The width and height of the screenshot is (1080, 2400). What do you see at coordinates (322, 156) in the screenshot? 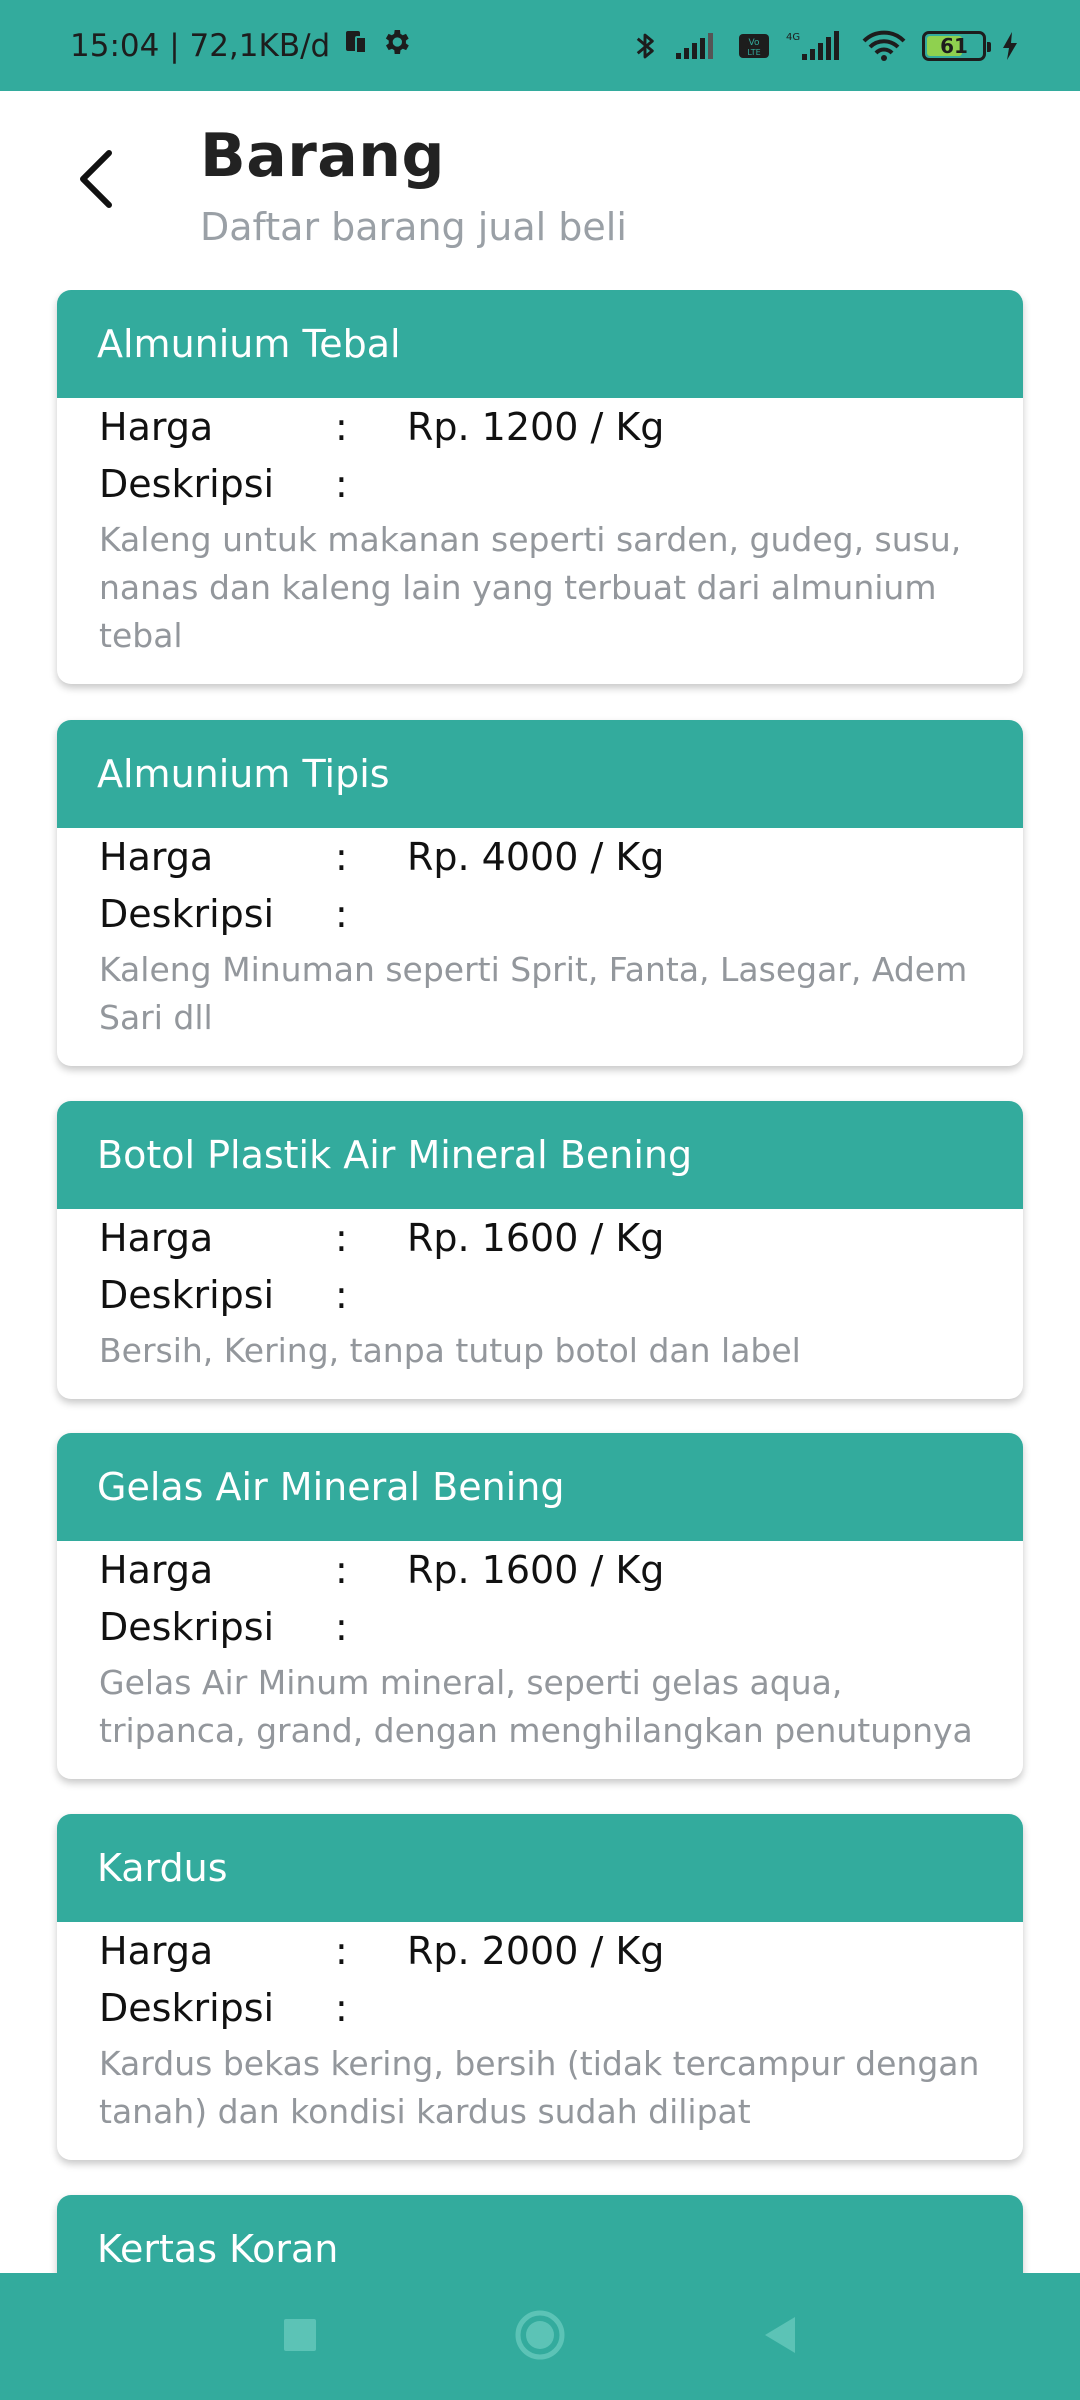
I see `page-title: Barang` at bounding box center [322, 156].